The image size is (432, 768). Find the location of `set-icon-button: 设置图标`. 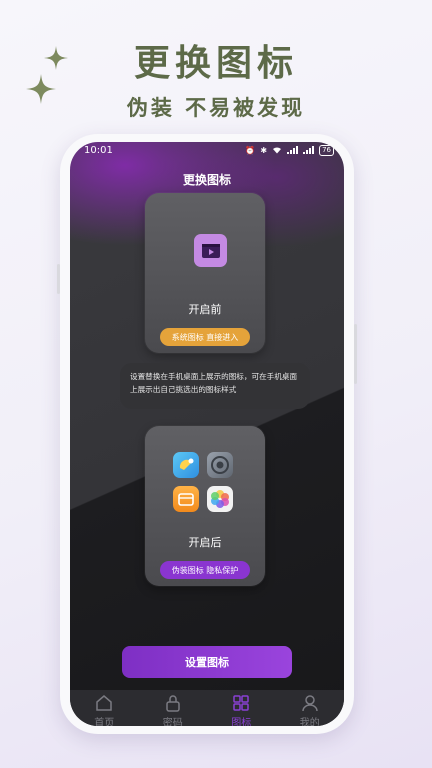

set-icon-button: 设置图标 is located at coordinates (207, 662).